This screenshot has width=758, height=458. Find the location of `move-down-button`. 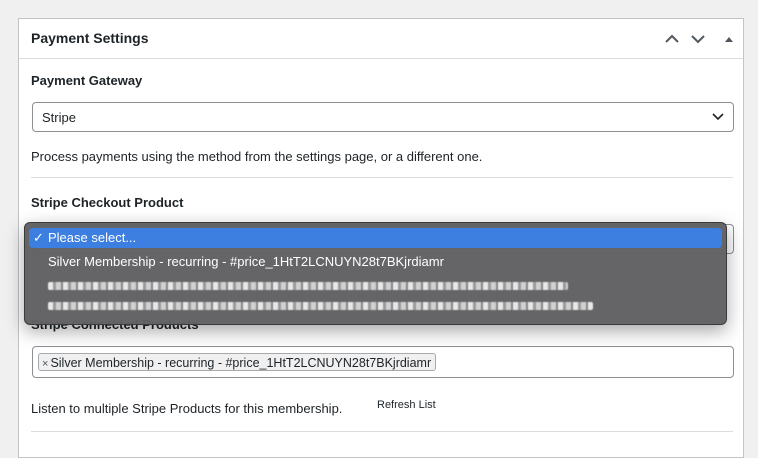

move-down-button is located at coordinates (698, 39).